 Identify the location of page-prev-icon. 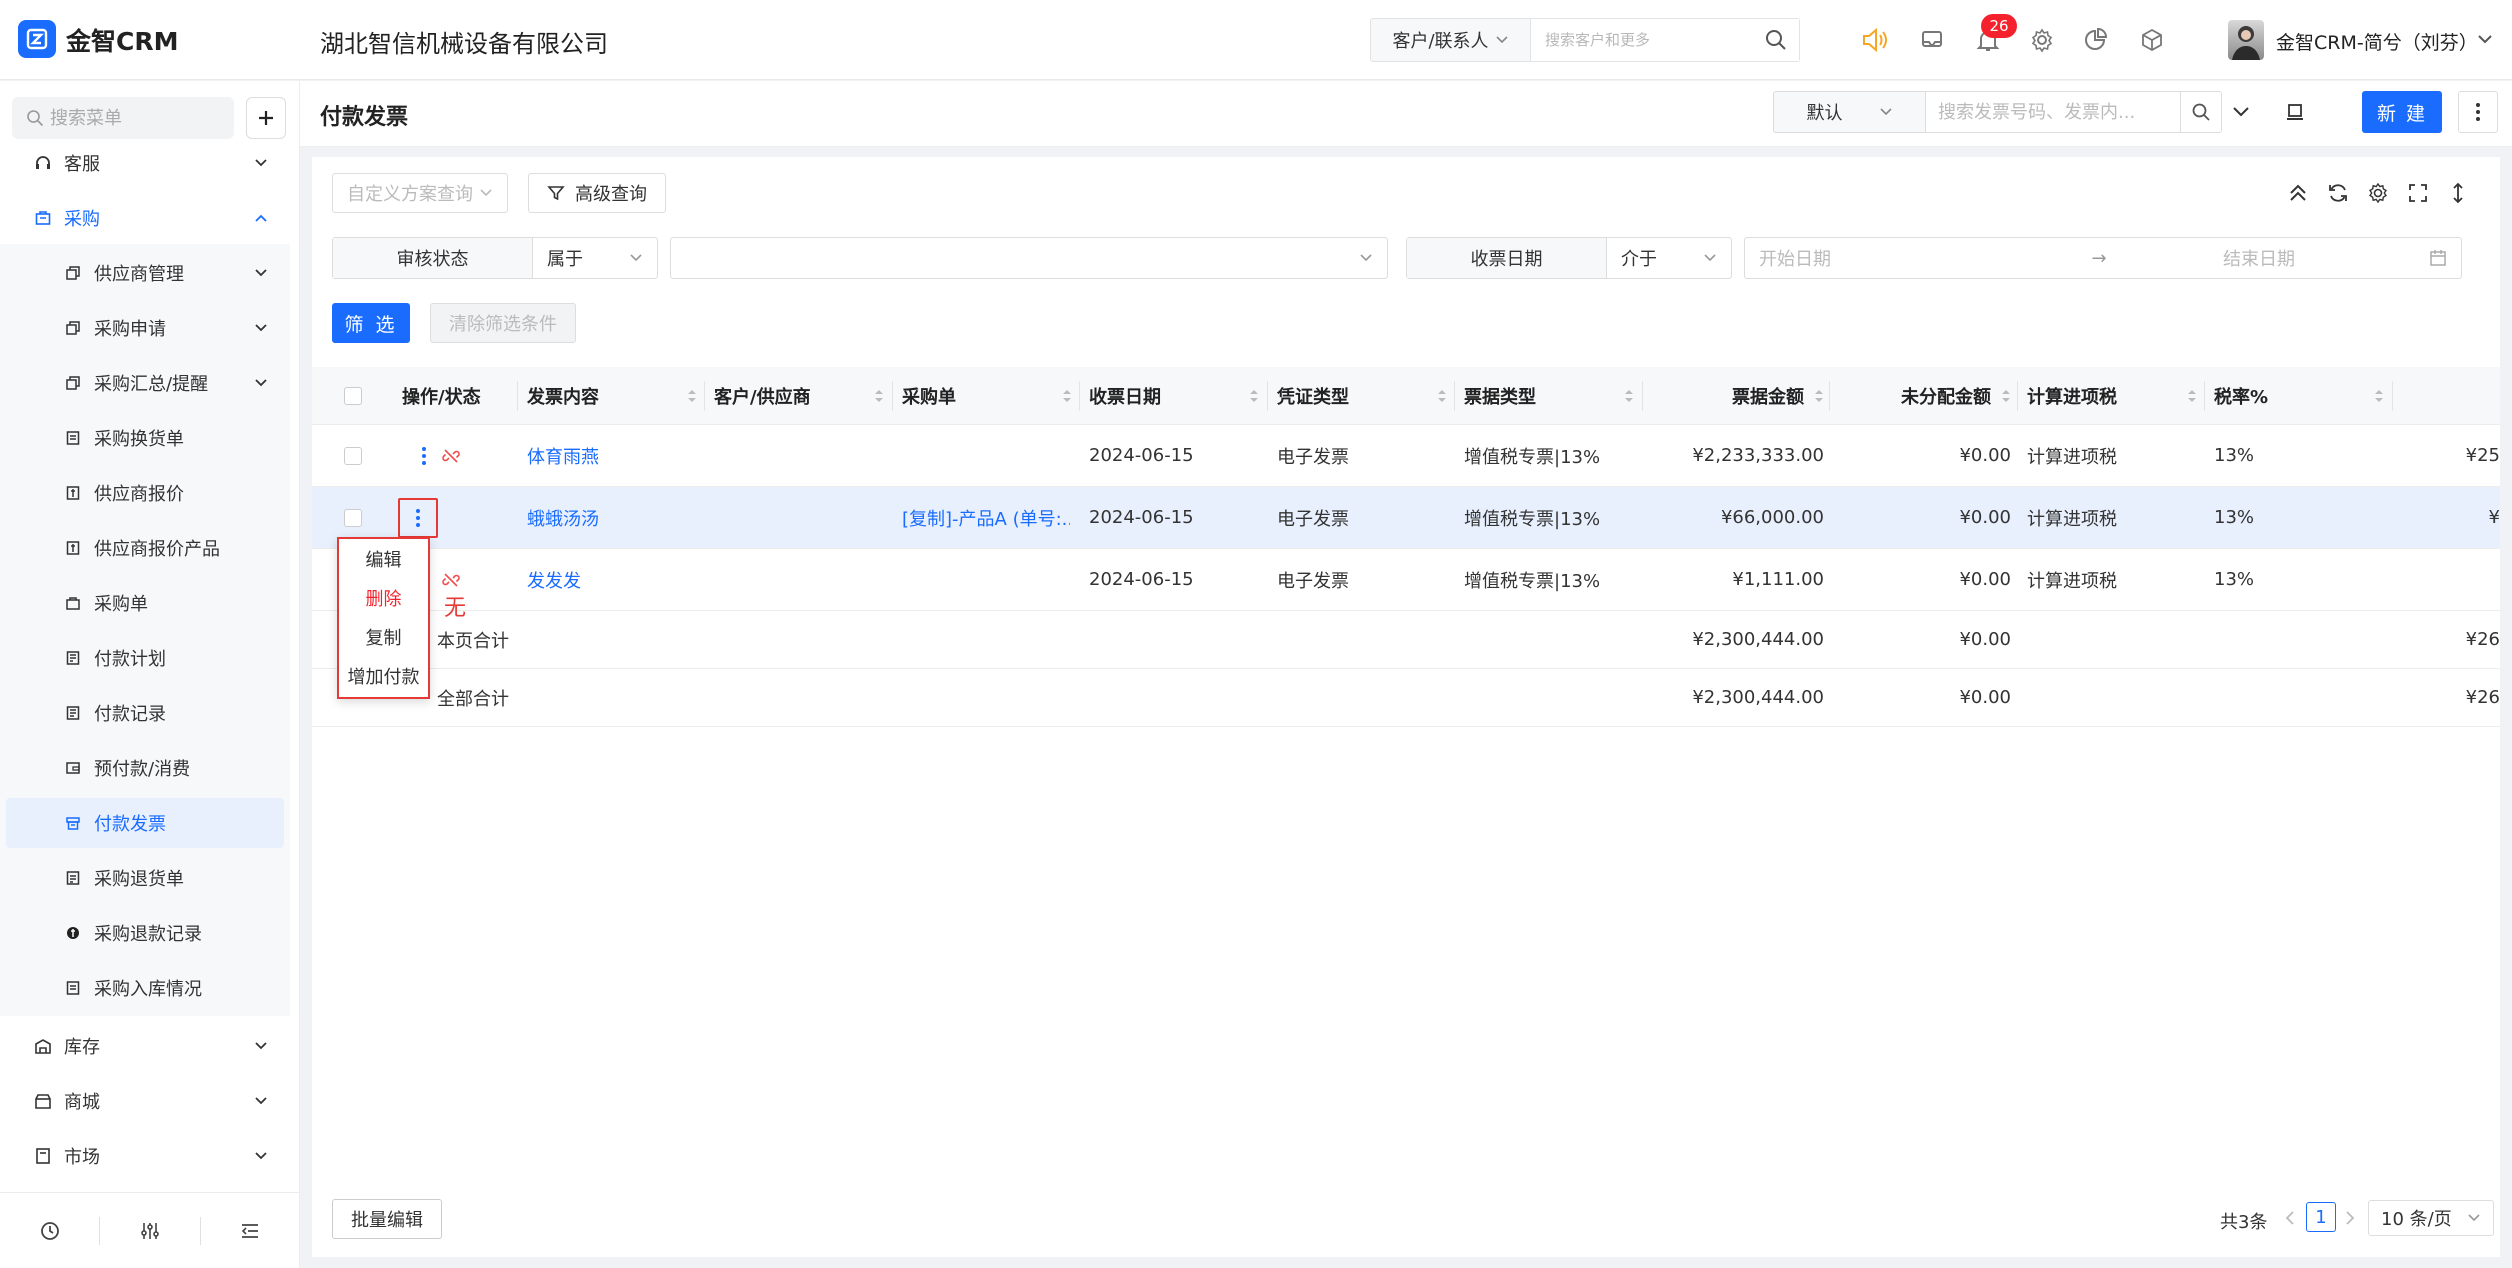
(2290, 1218).